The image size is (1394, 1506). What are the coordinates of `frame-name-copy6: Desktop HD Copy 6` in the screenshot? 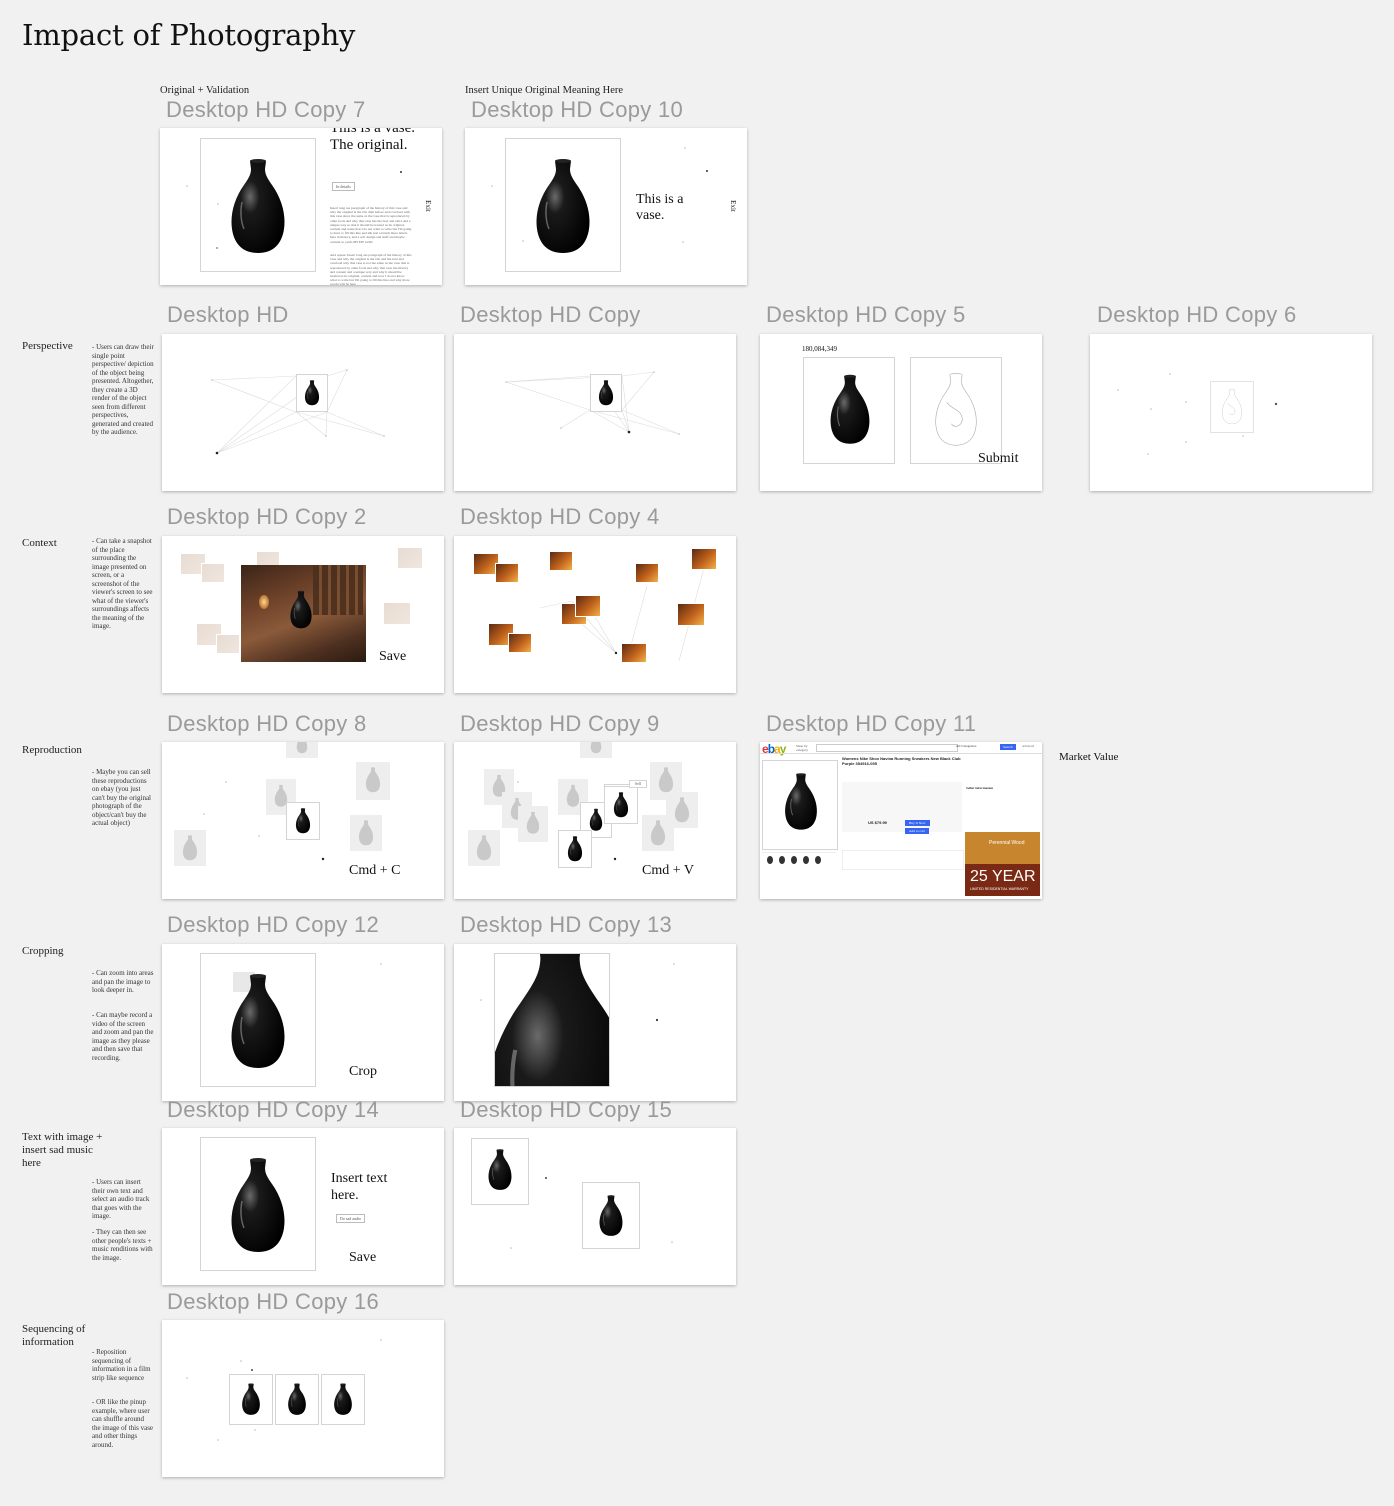 It's located at (1197, 314).